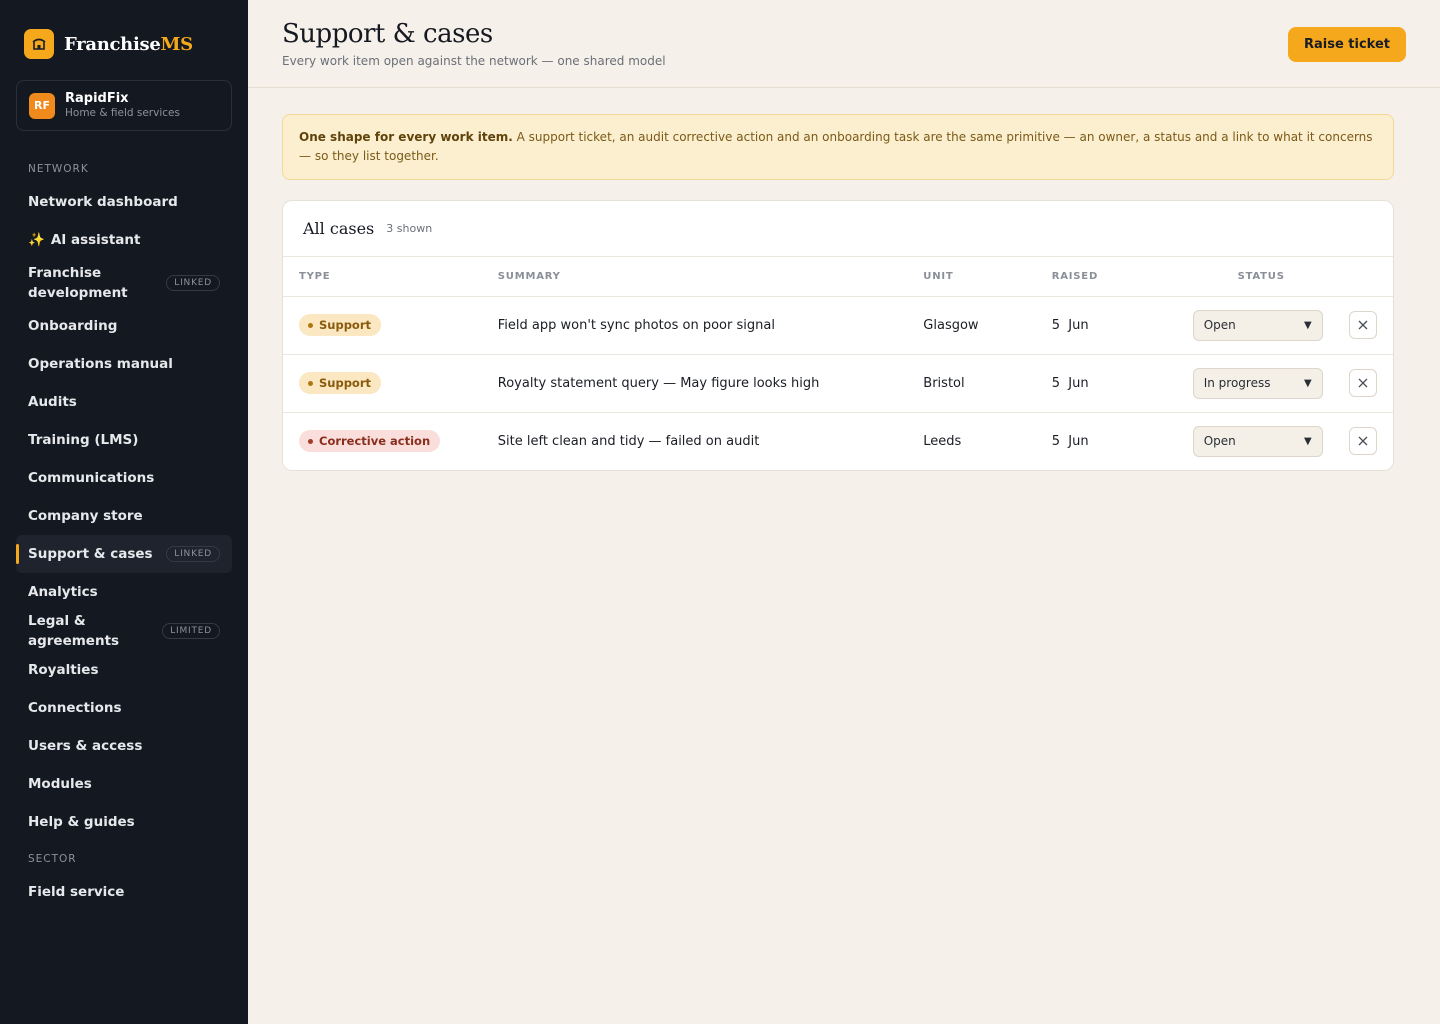  What do you see at coordinates (124, 364) in the screenshot?
I see `sidebar-item-operations-manual: Operations manual` at bounding box center [124, 364].